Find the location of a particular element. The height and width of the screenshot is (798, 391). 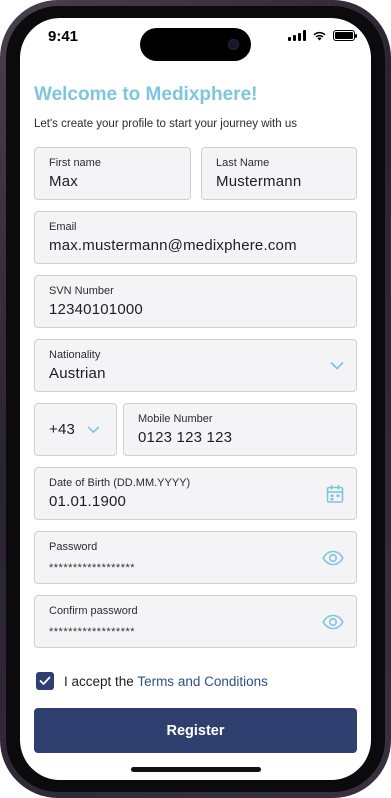

volume-up-button is located at coordinates (0, 227).